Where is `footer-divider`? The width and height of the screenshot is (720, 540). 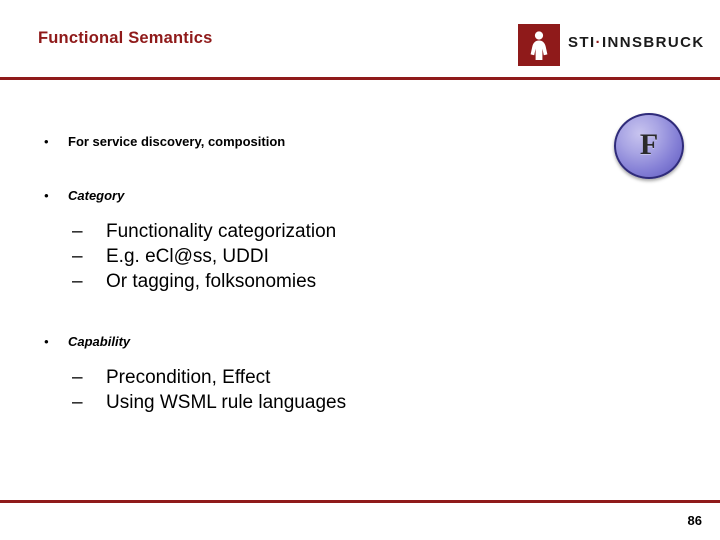
footer-divider is located at coordinates (360, 501).